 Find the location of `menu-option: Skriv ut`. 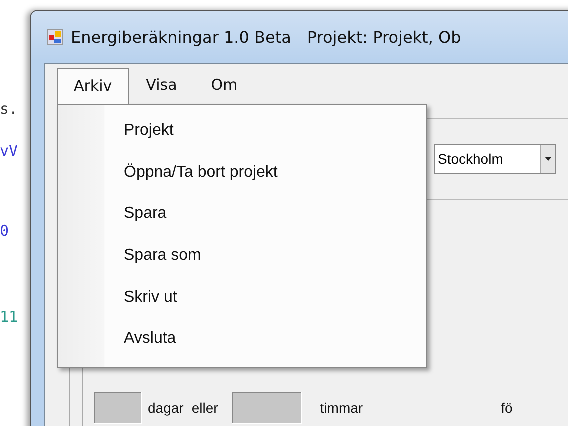

menu-option: Skriv ut is located at coordinates (242, 299).